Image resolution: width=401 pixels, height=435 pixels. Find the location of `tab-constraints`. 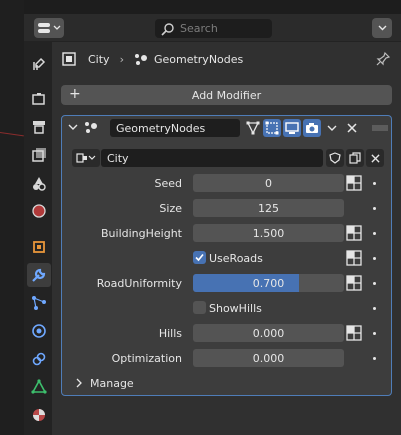

tab-constraints is located at coordinates (39, 359).